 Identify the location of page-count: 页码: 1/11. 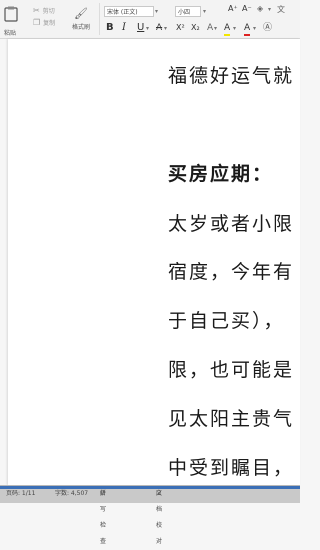
(20, 494).